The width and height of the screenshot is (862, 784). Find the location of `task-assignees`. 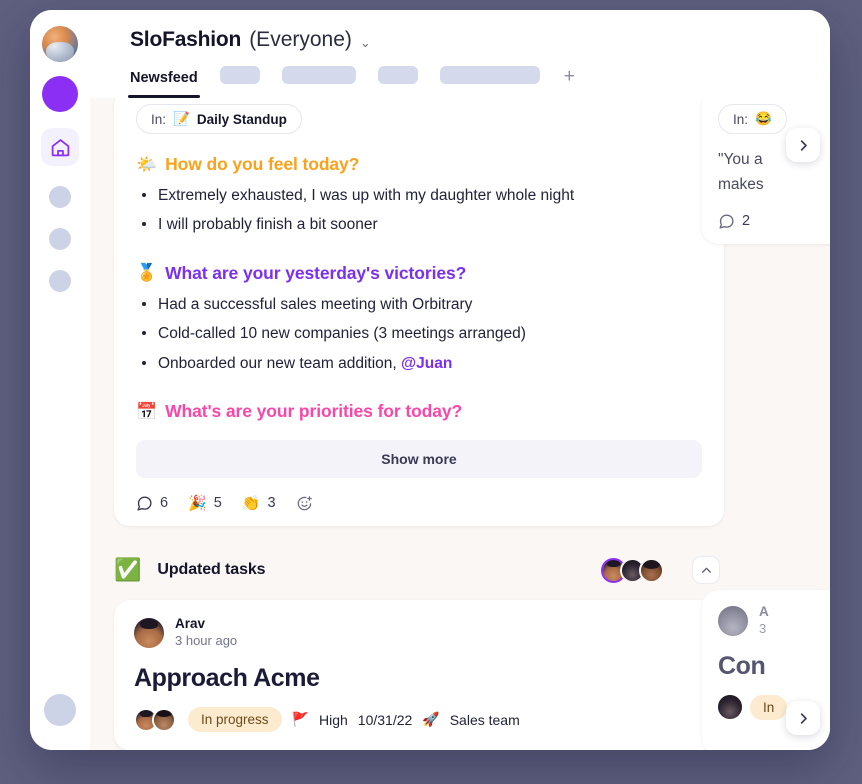

task-assignees is located at coordinates (155, 719).